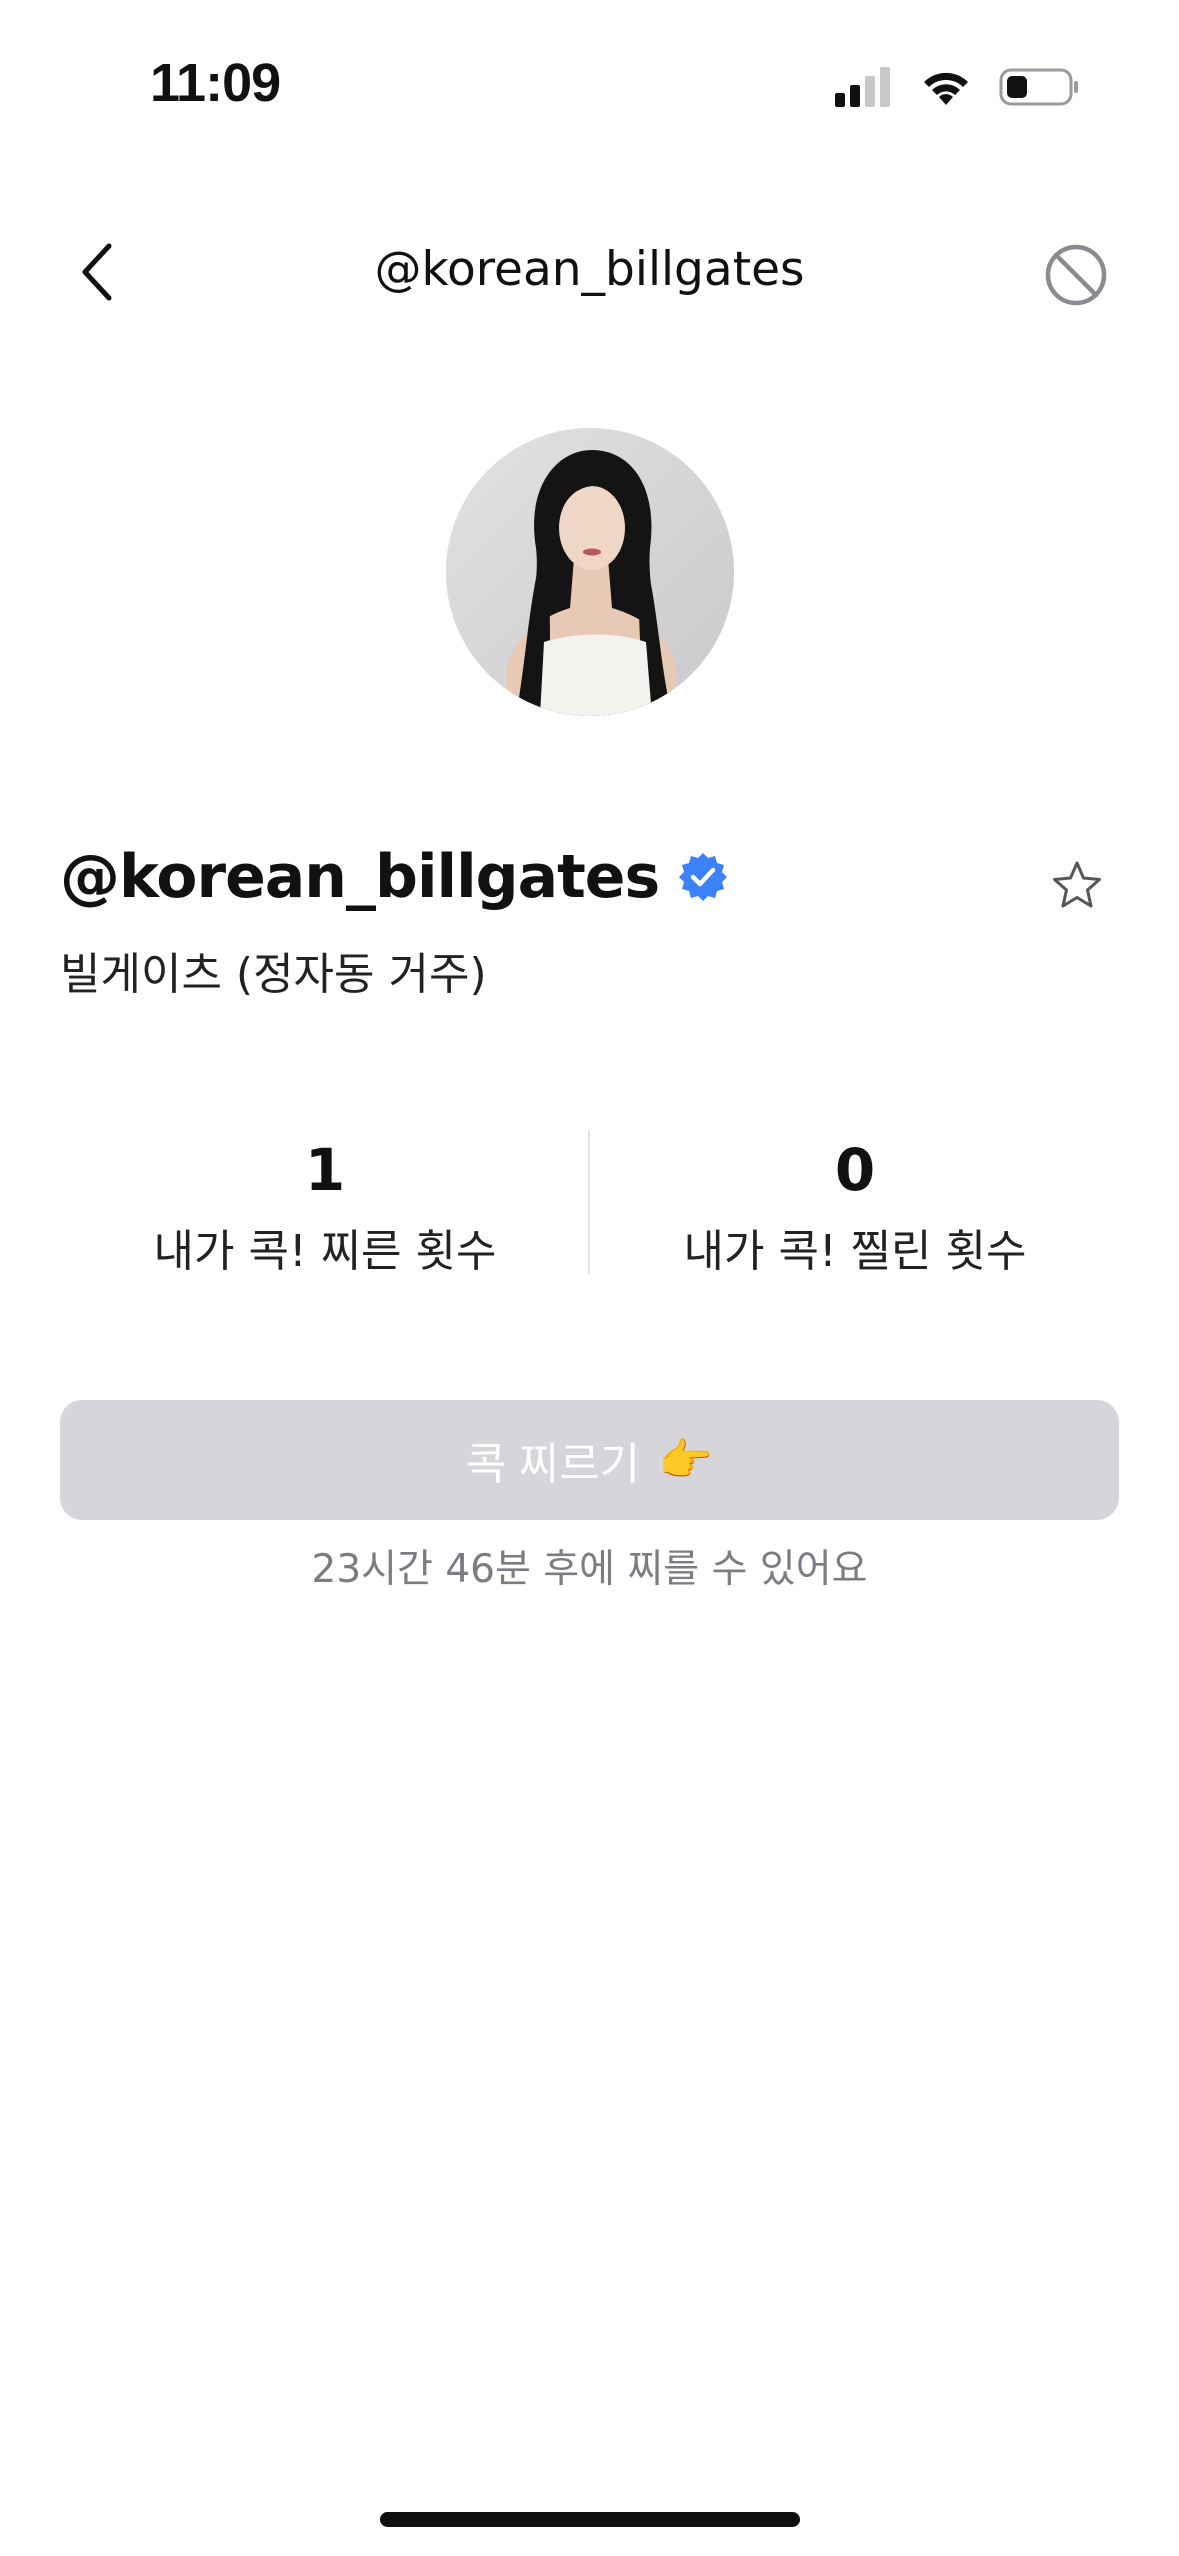 This screenshot has height=2556, width=1179. I want to click on pointing-hand-icon: 👉, so click(685, 1460).